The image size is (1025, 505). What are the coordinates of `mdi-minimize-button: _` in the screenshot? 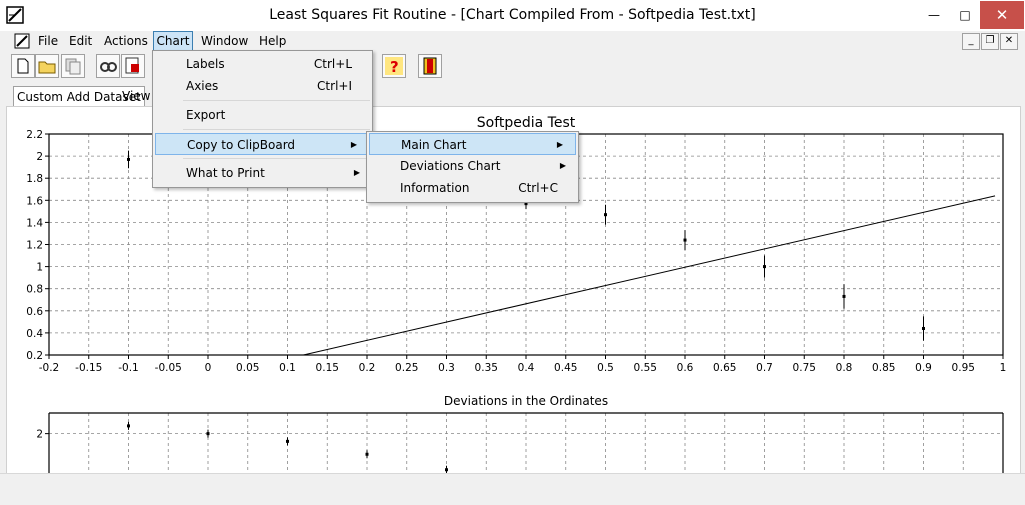 It's located at (971, 41).